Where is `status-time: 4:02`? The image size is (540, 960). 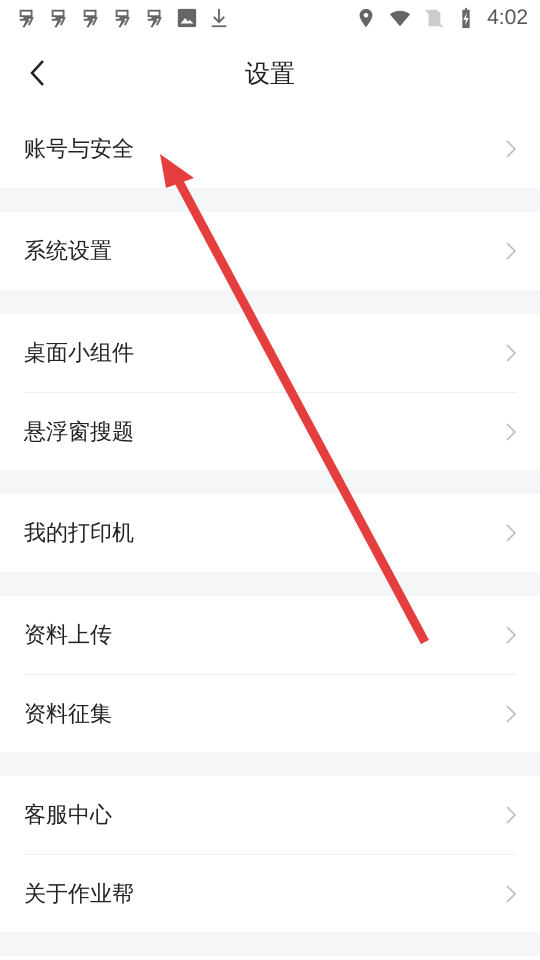 status-time: 4:02 is located at coordinates (507, 18).